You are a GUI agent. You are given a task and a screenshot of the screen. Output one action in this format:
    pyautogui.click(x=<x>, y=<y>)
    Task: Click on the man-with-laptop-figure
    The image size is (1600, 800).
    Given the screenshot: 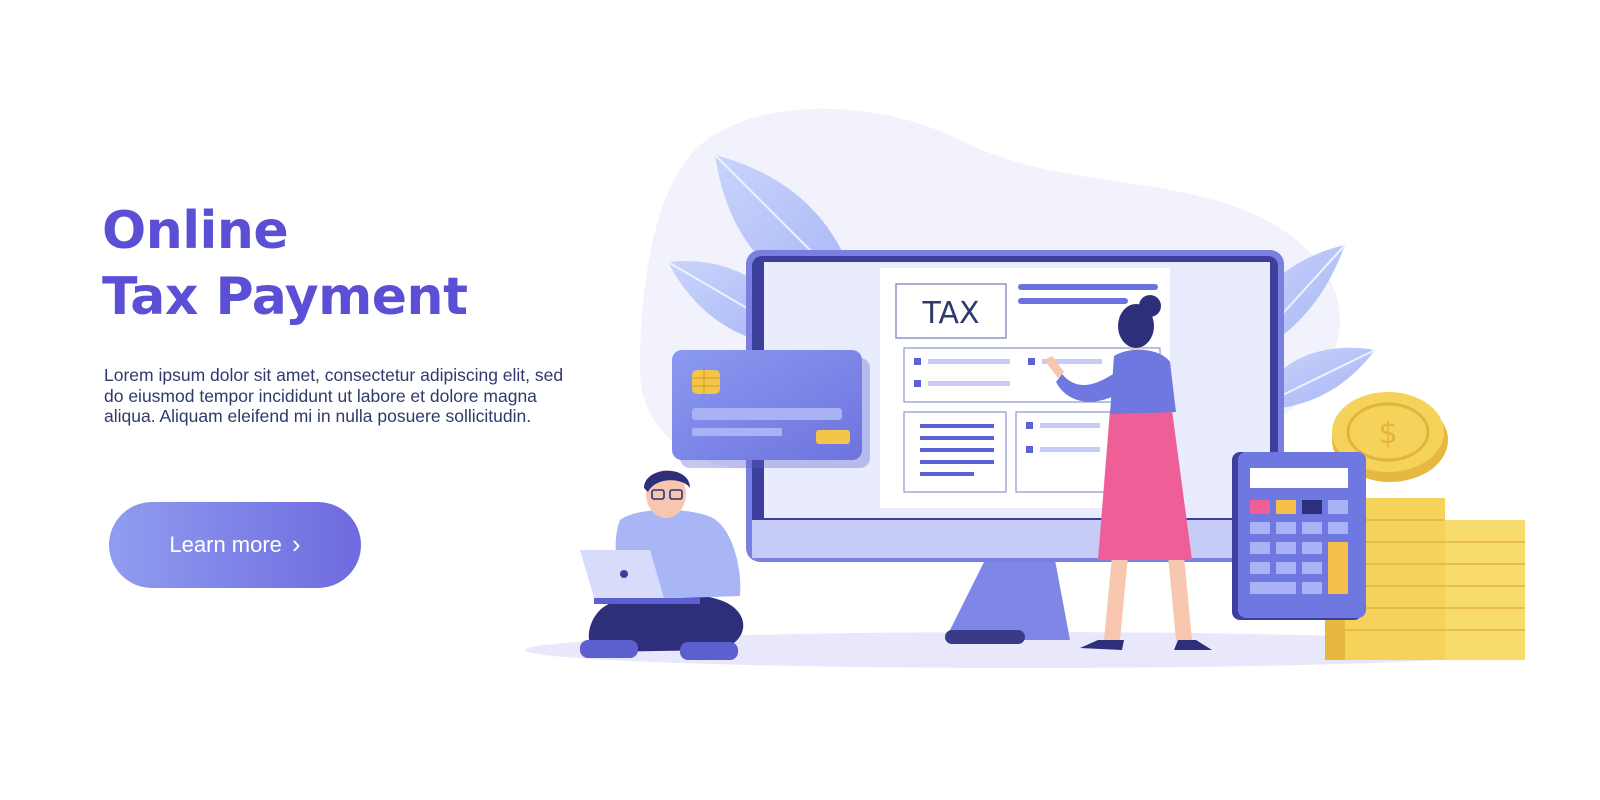 What is the action you would take?
    pyautogui.click(x=662, y=565)
    